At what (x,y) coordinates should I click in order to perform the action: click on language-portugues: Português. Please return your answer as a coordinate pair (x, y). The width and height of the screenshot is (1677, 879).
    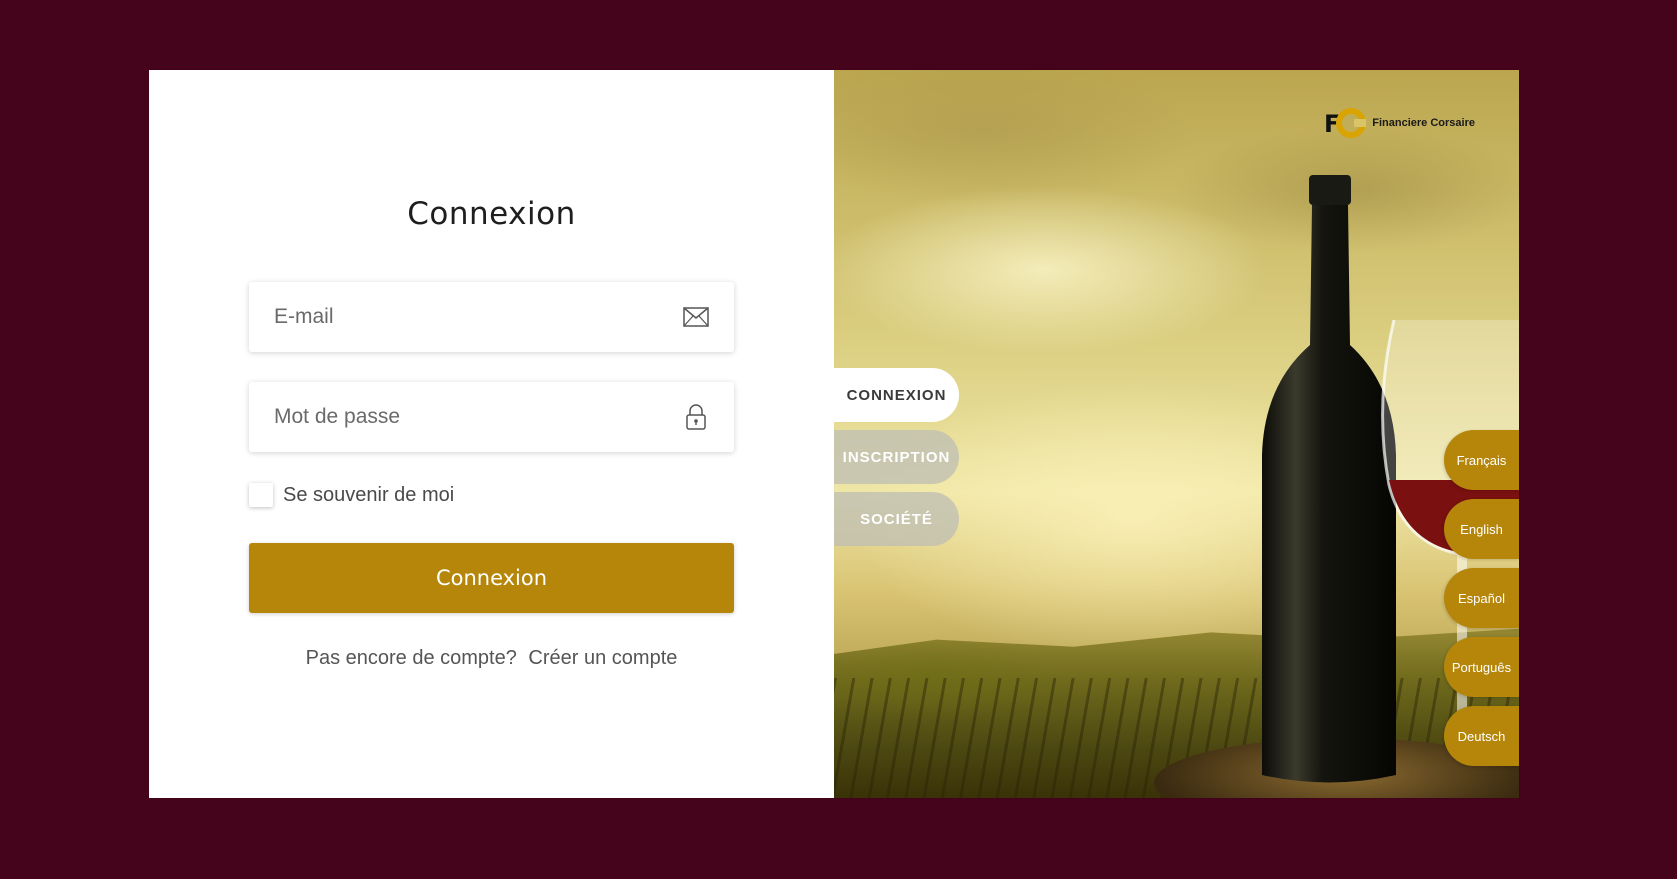
    Looking at the image, I should click on (1481, 667).